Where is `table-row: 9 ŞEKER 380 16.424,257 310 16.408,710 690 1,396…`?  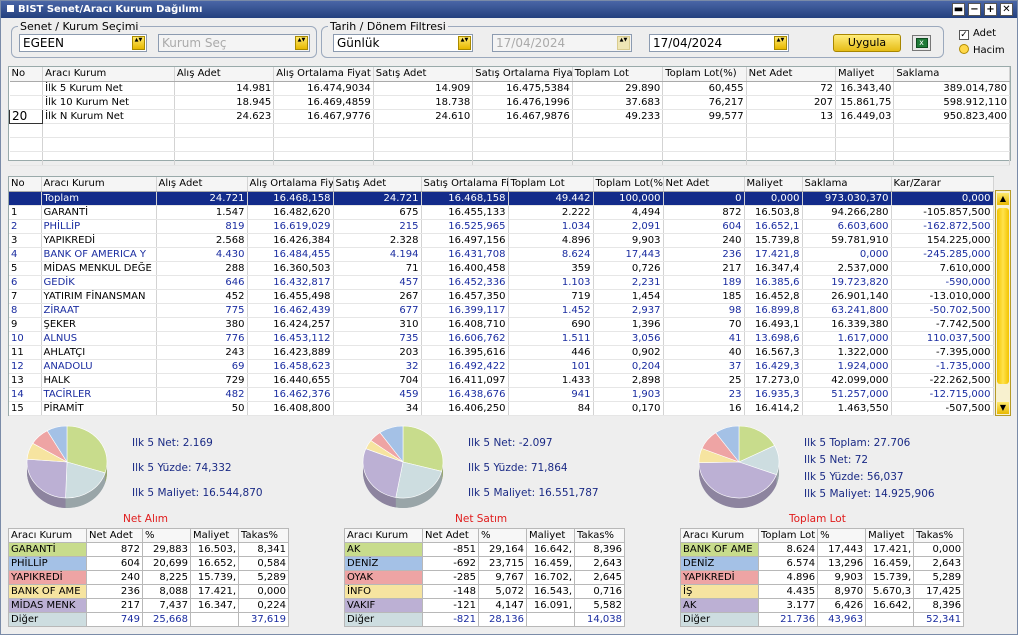 table-row: 9 ŞEKER 380 16.424,257 310 16.408,710 690 1,396… is located at coordinates (501, 324).